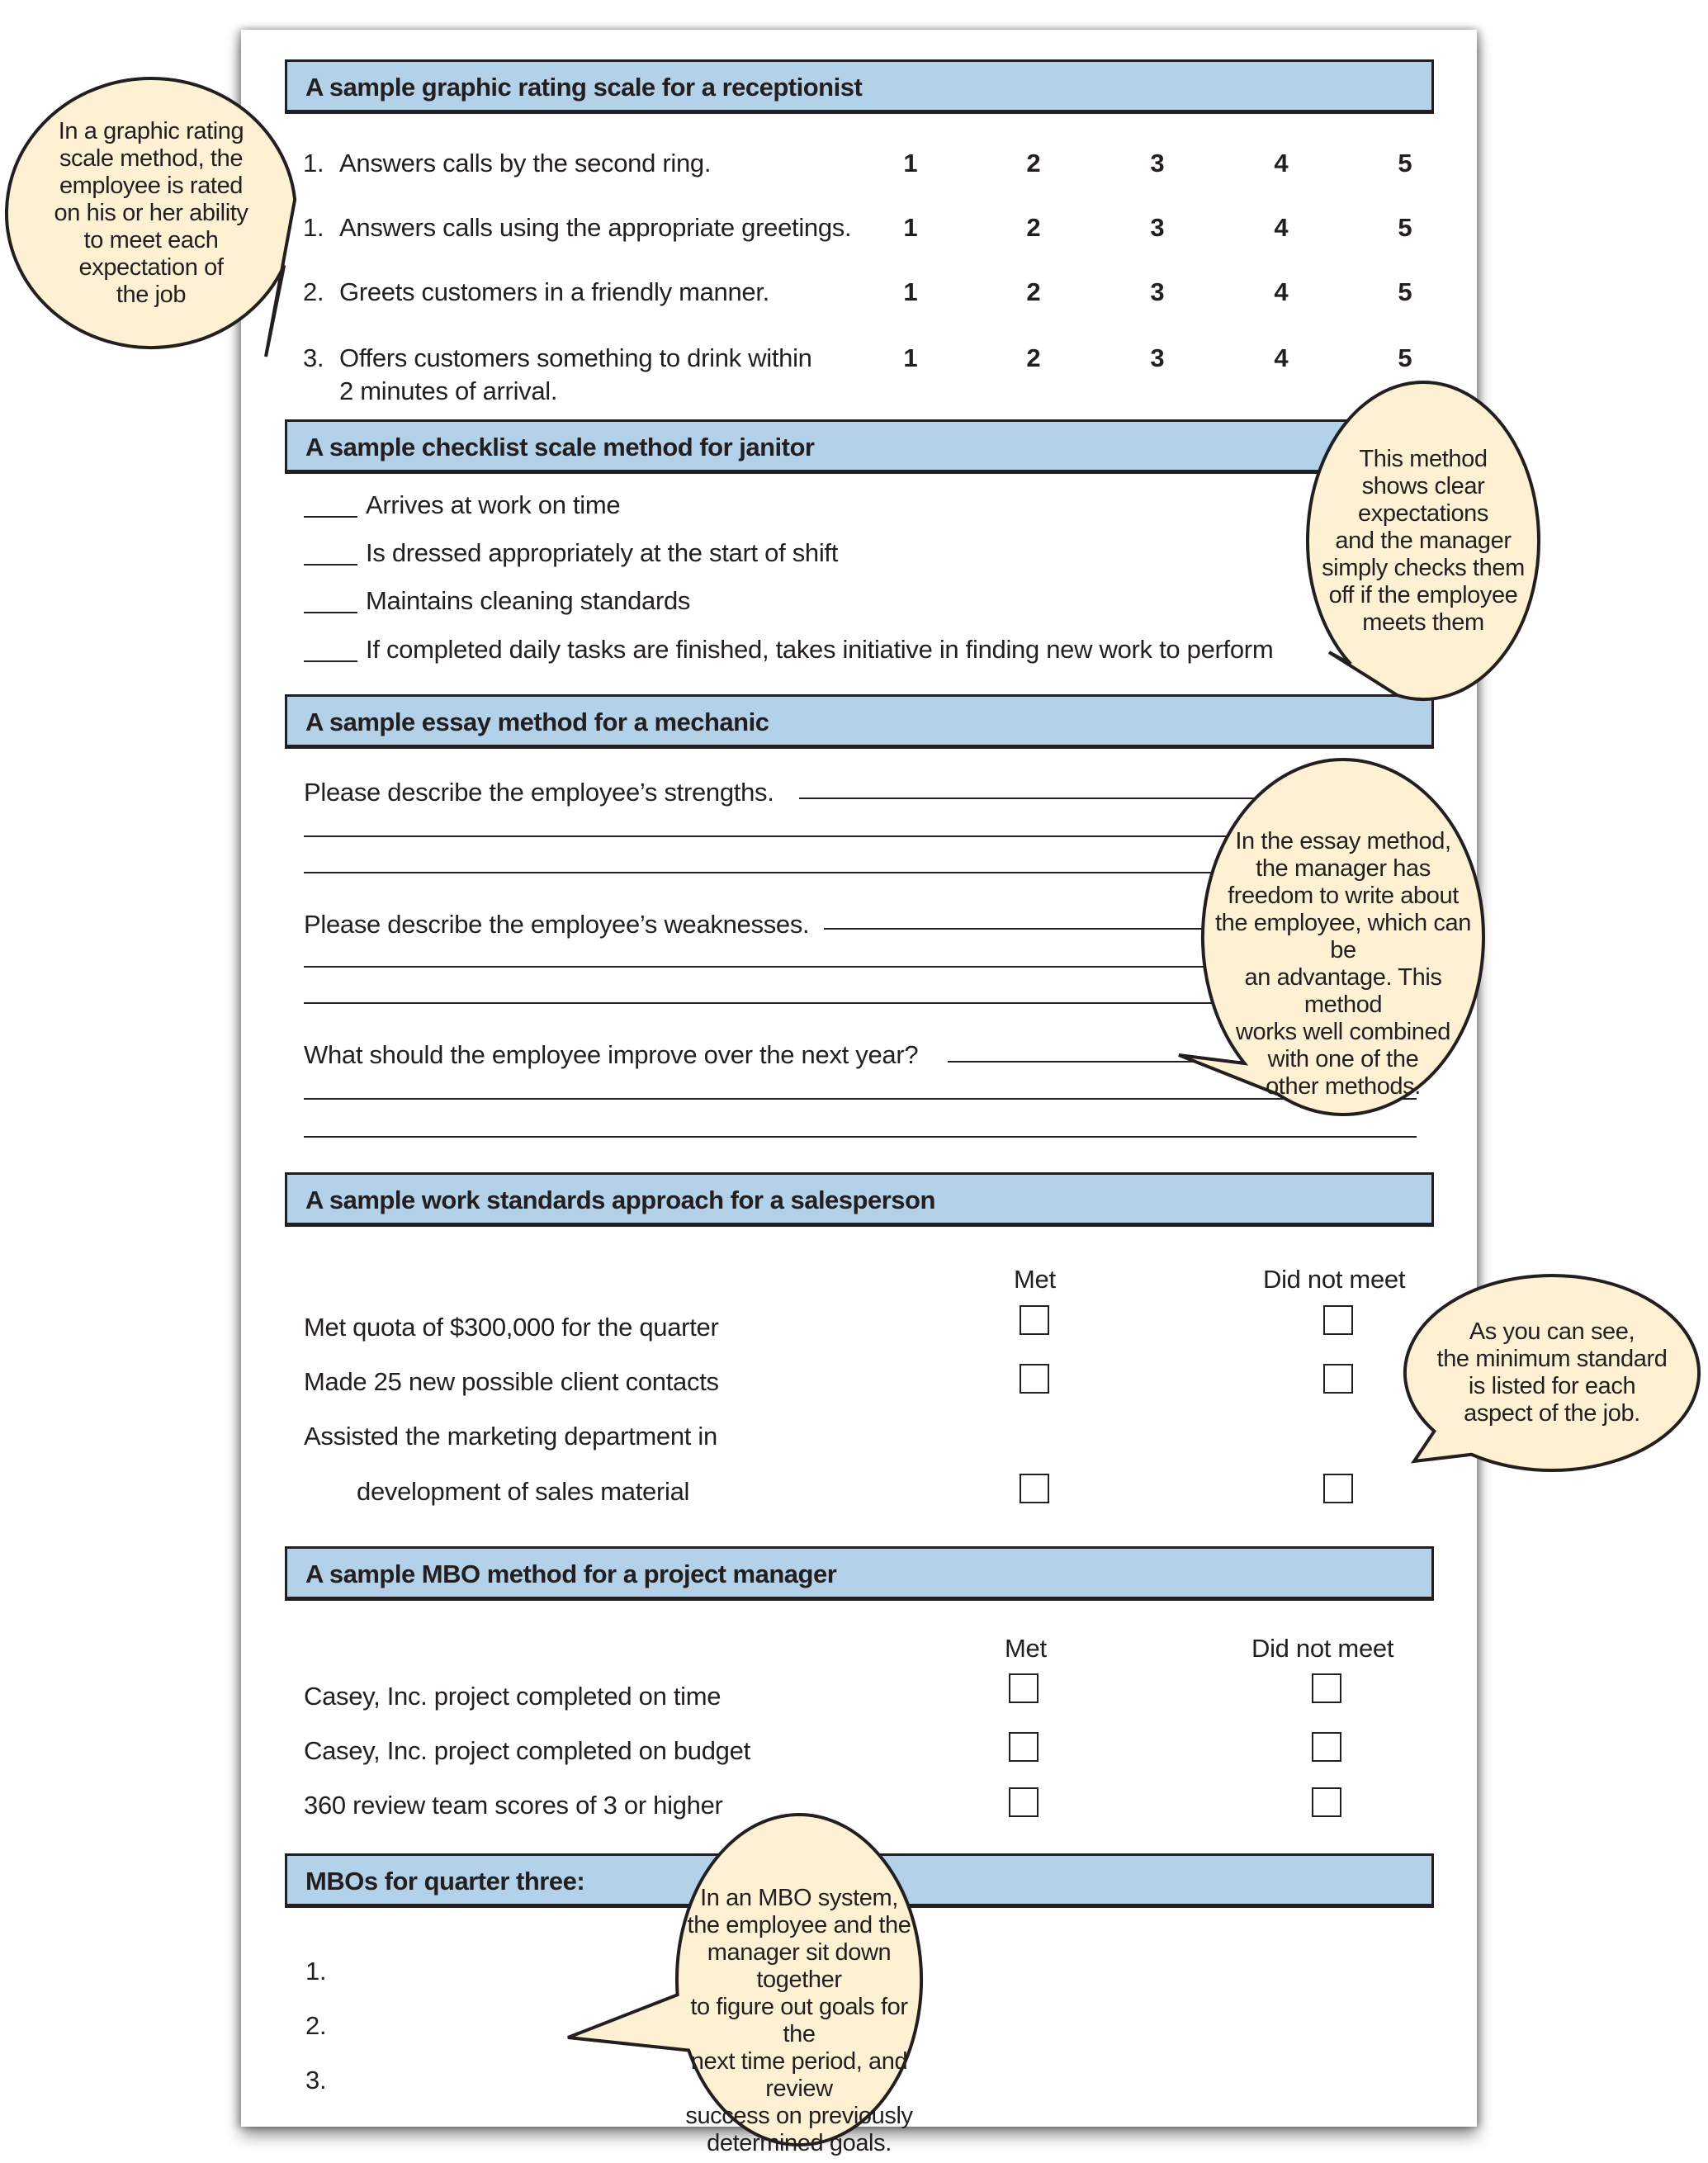 The width and height of the screenshot is (1708, 2163). I want to click on callout-line: manager sit down together, so click(800, 1965).